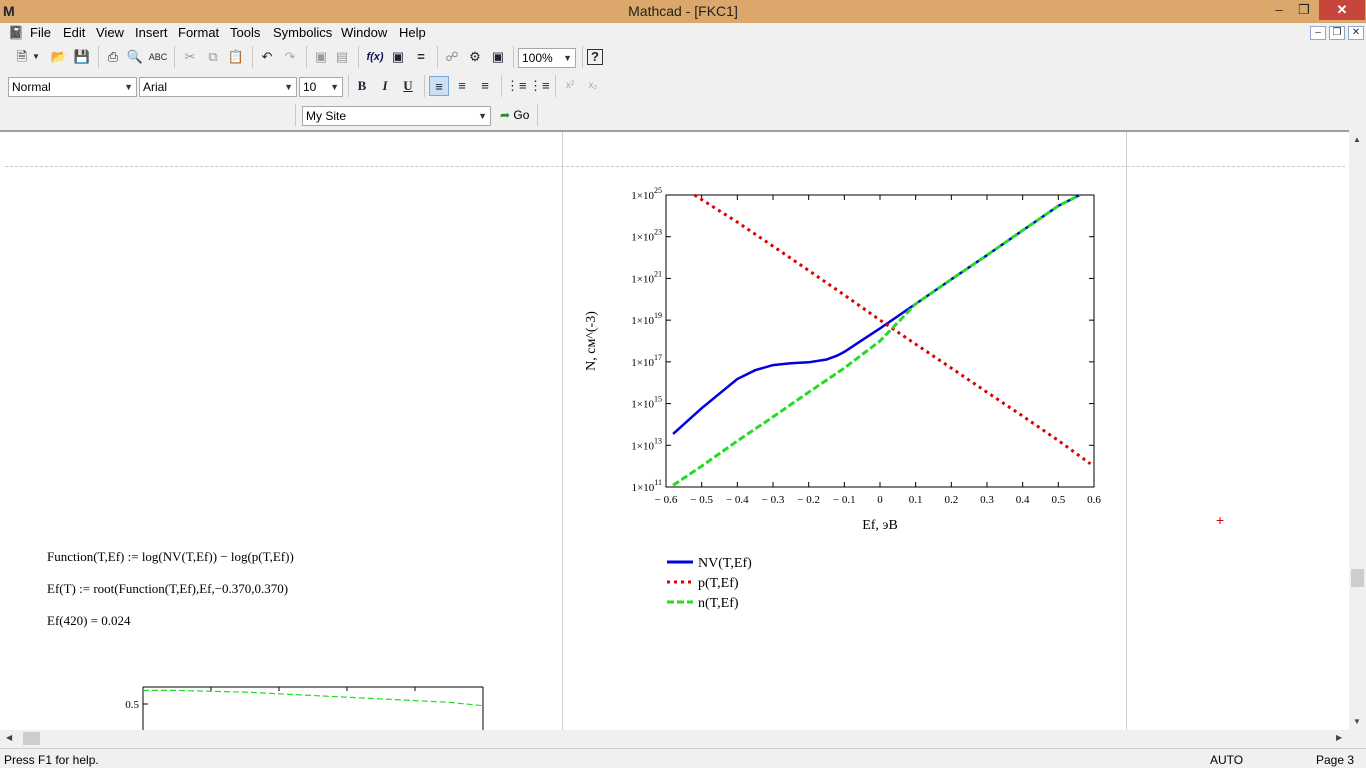 The image size is (1366, 768). What do you see at coordinates (1058, 500) in the screenshot?
I see `x-tick-label: 0.5` at bounding box center [1058, 500].